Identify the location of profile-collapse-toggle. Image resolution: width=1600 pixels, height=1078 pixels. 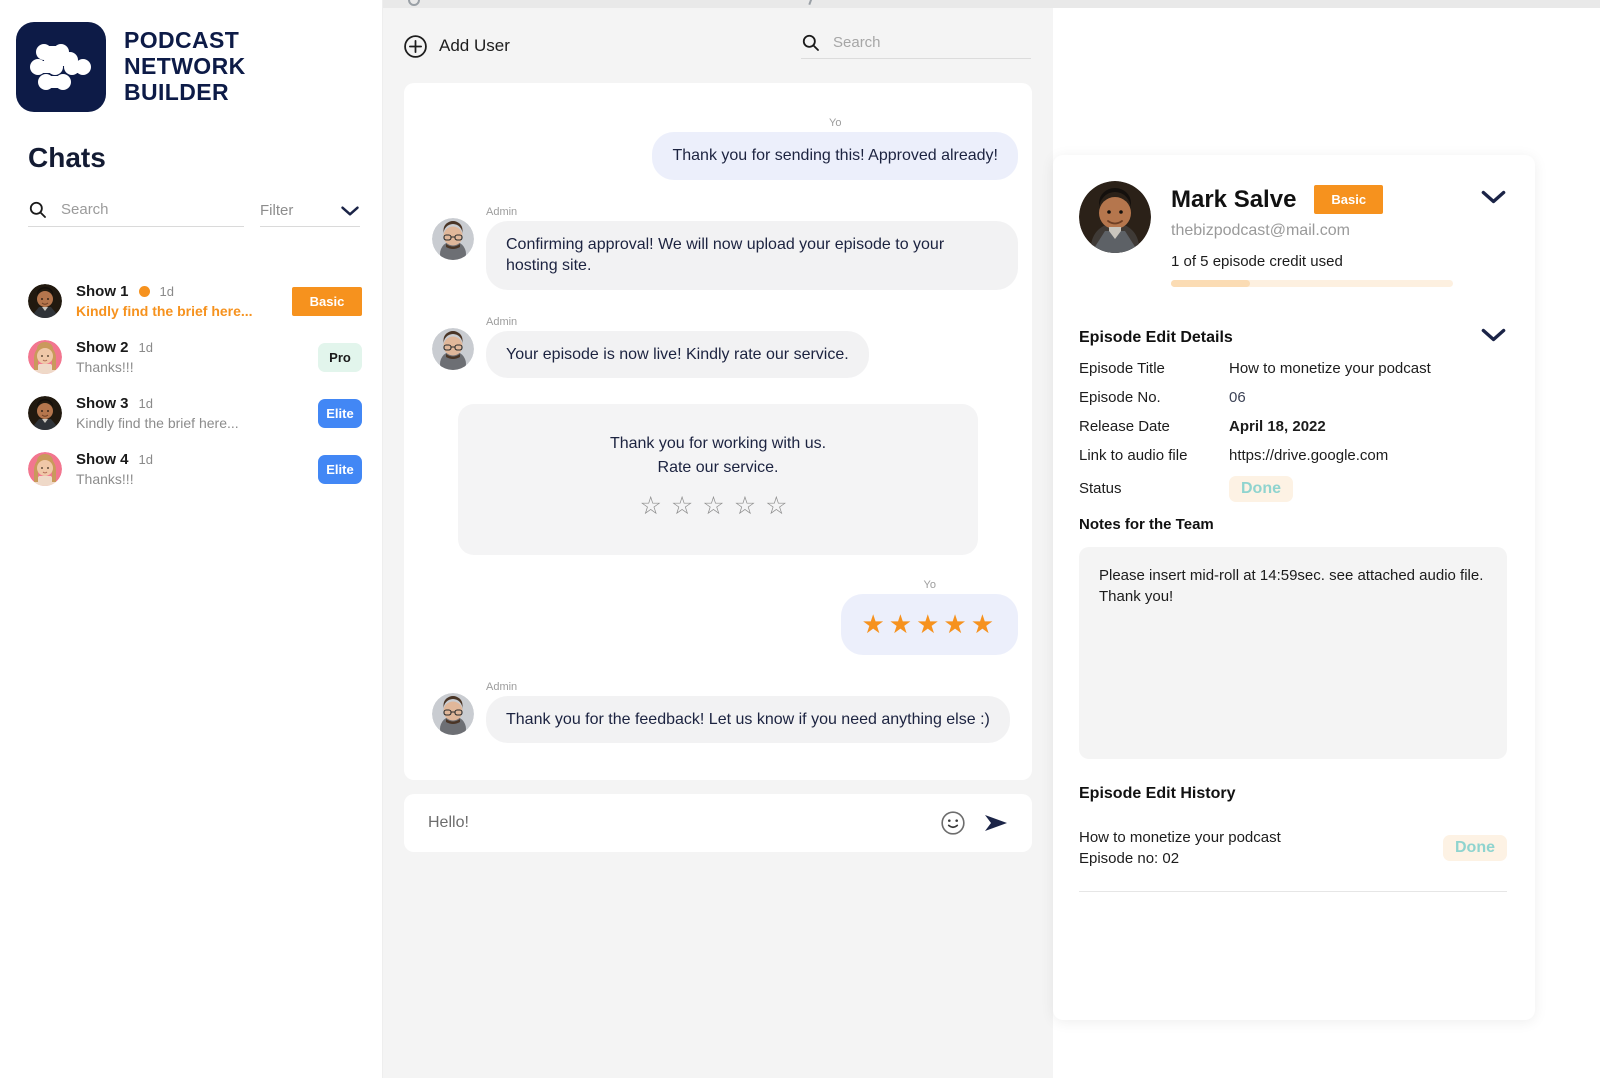
(1493, 199).